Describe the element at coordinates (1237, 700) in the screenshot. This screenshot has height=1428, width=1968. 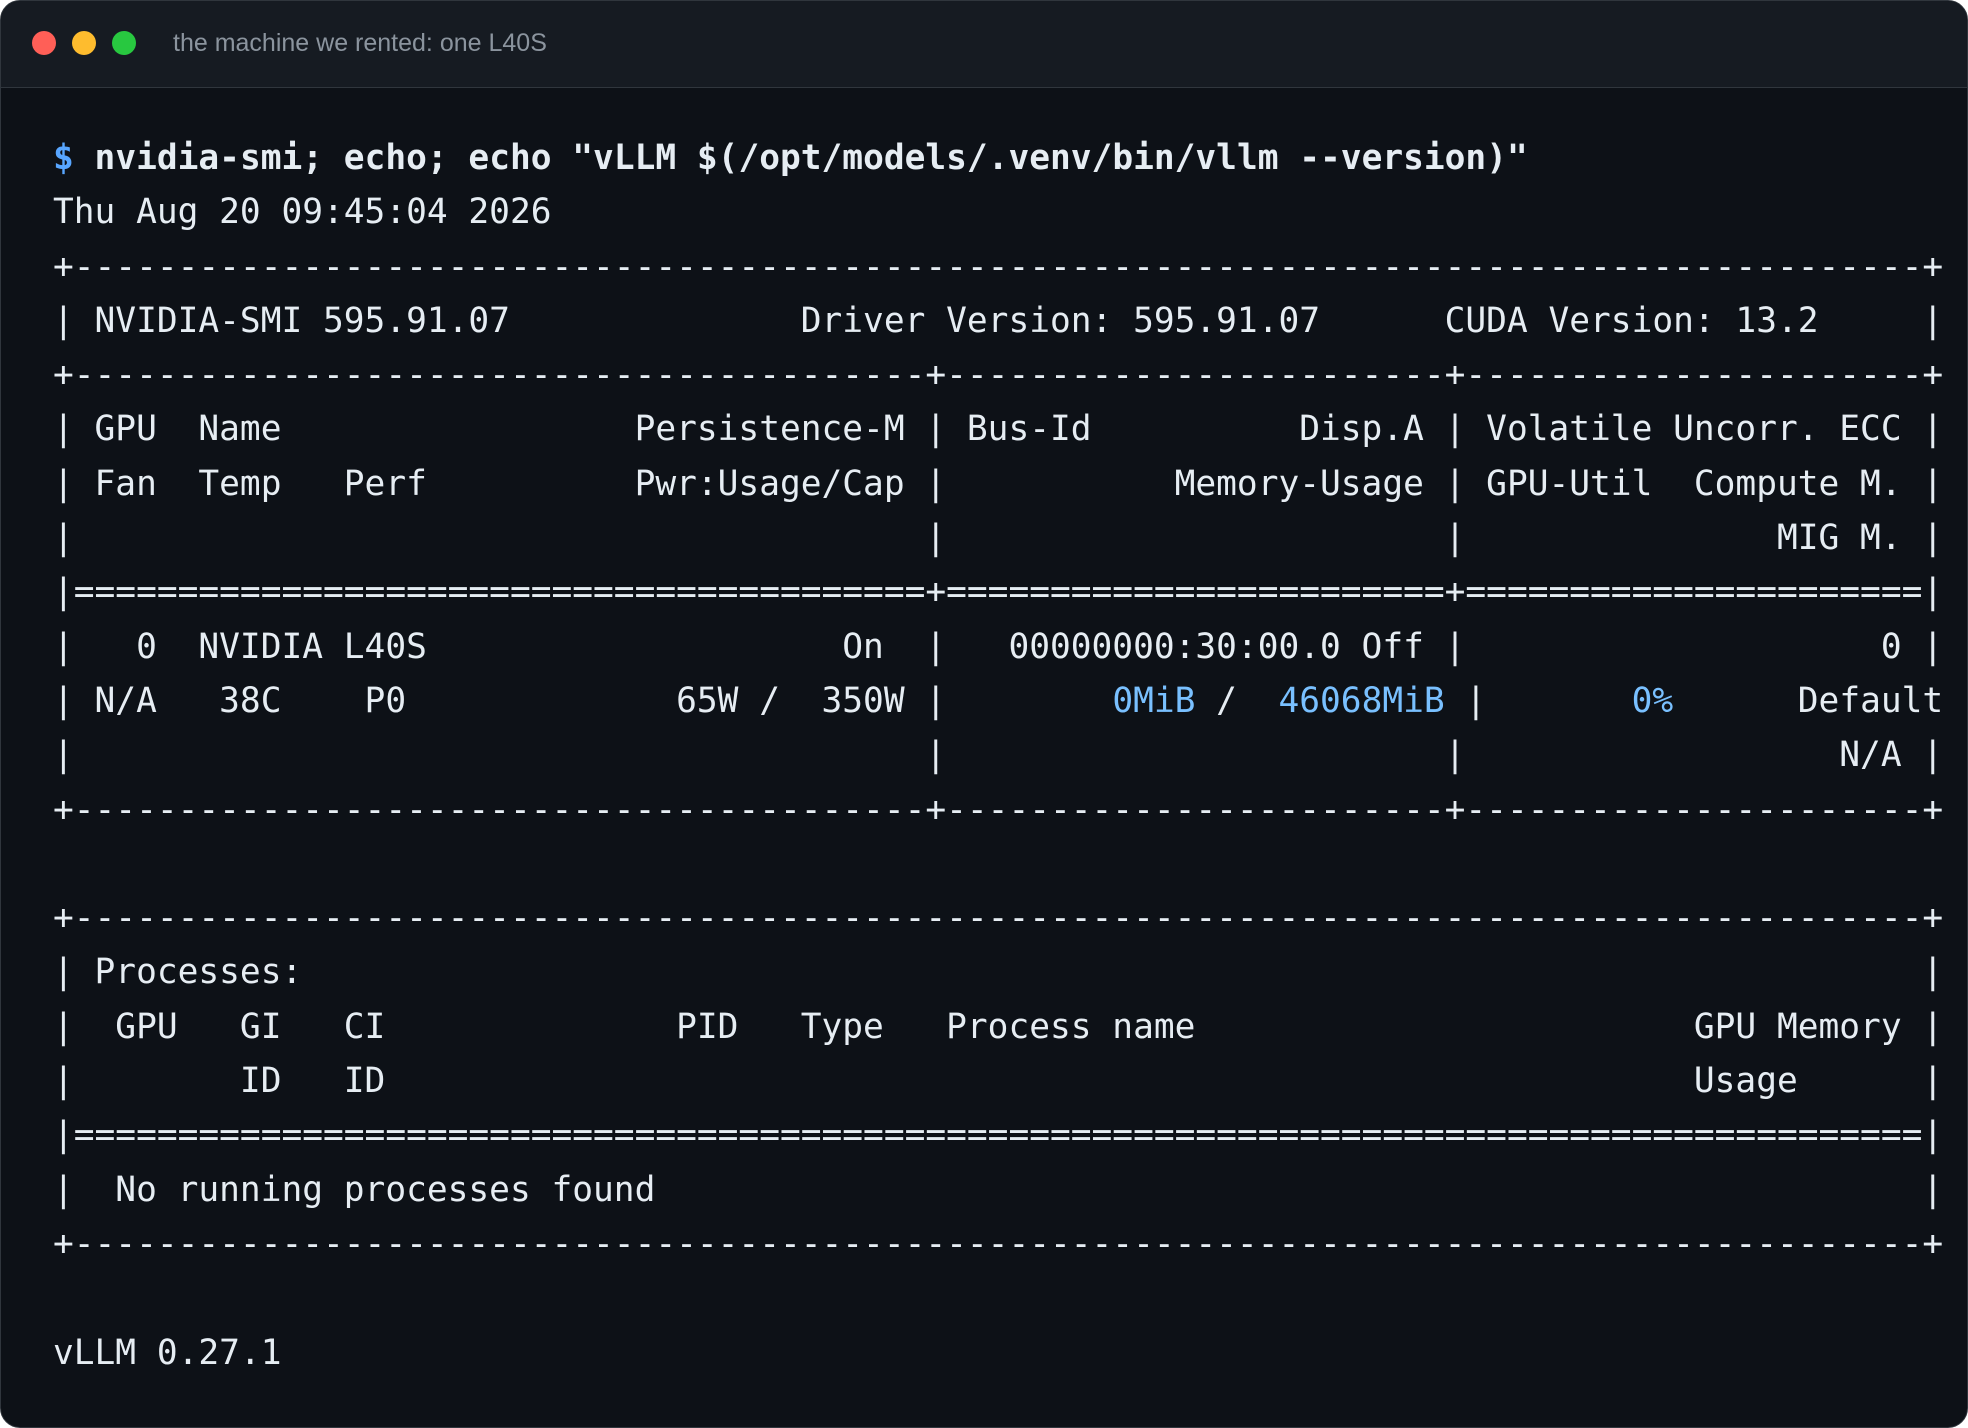
I see `gpu-row-2-part-b: /` at that location.